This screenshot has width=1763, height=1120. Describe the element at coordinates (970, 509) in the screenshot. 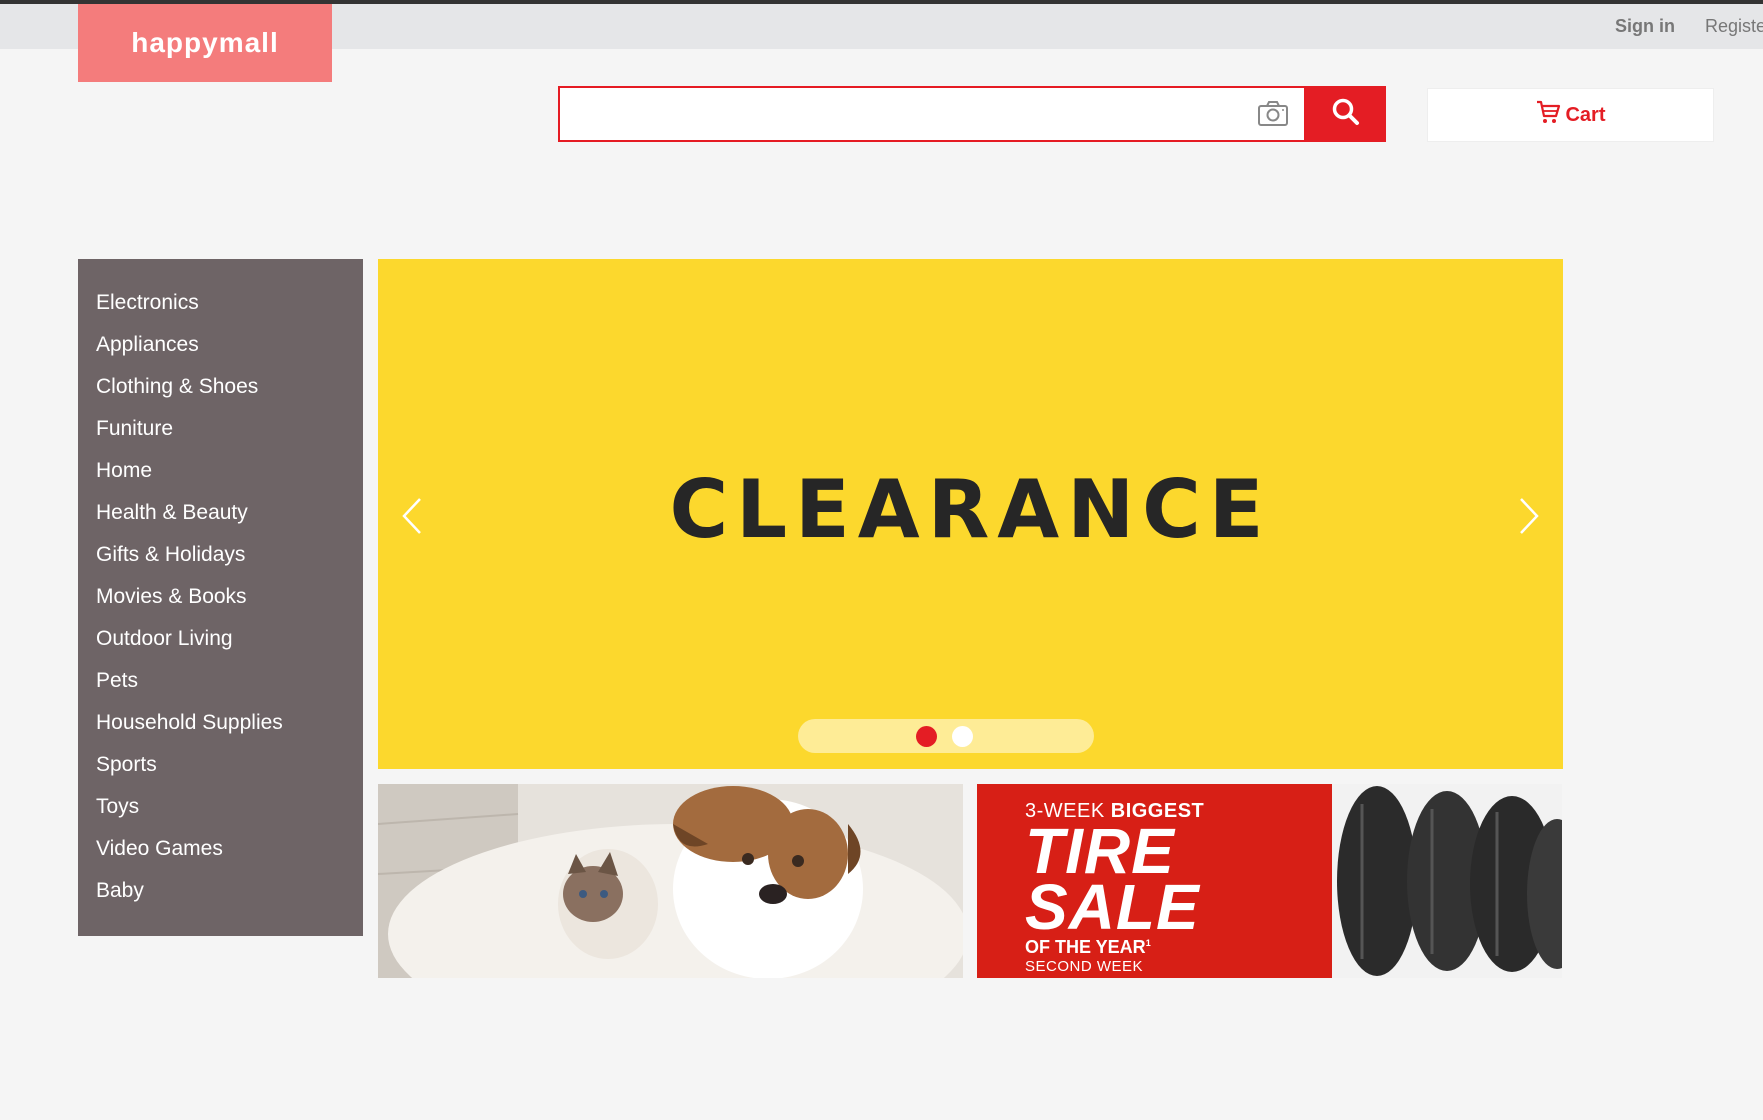

I see `carousel-slide-text: CLEARANCE` at that location.